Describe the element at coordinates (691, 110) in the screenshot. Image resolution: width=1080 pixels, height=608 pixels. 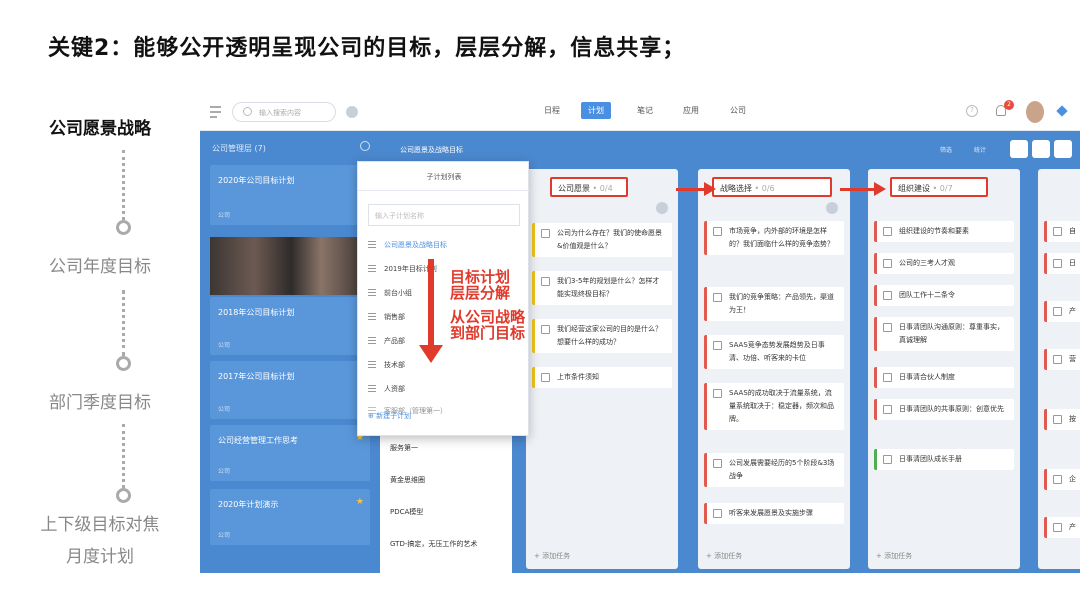
I see `tab-apps: 应用` at that location.